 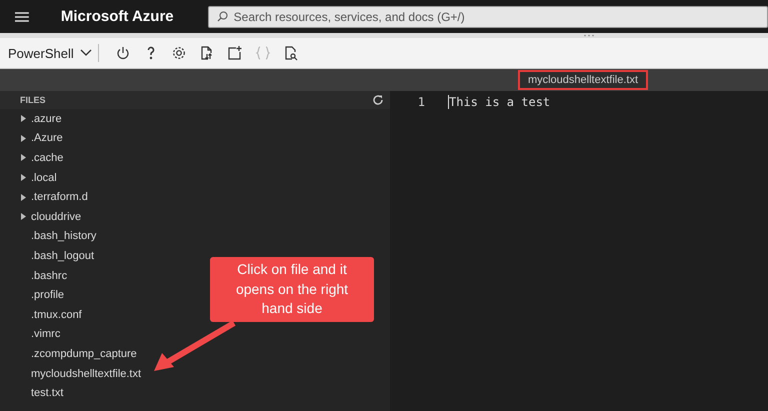 I want to click on file-item: test.txt, so click(x=47, y=393).